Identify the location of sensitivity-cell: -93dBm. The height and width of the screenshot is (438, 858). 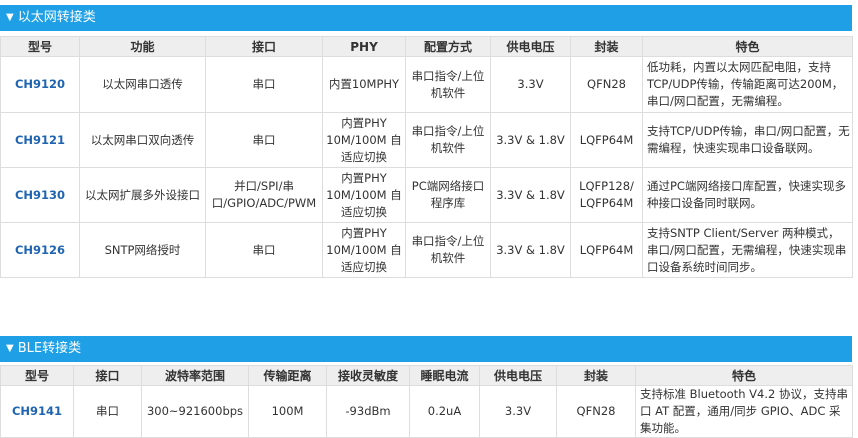
(368, 411).